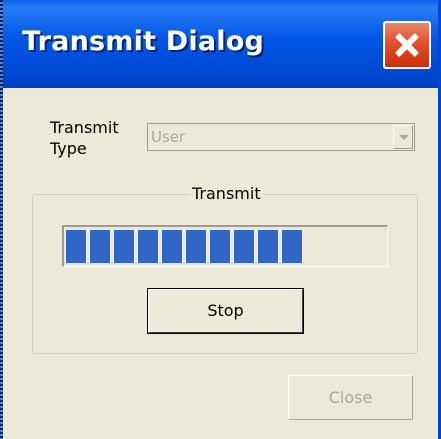 This screenshot has height=439, width=441. I want to click on transmit-progress-bar, so click(225, 246).